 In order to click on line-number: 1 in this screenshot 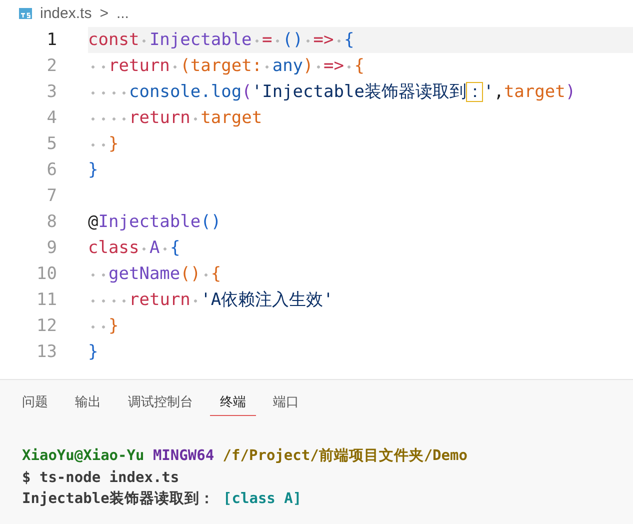, I will do `click(51, 40)`.